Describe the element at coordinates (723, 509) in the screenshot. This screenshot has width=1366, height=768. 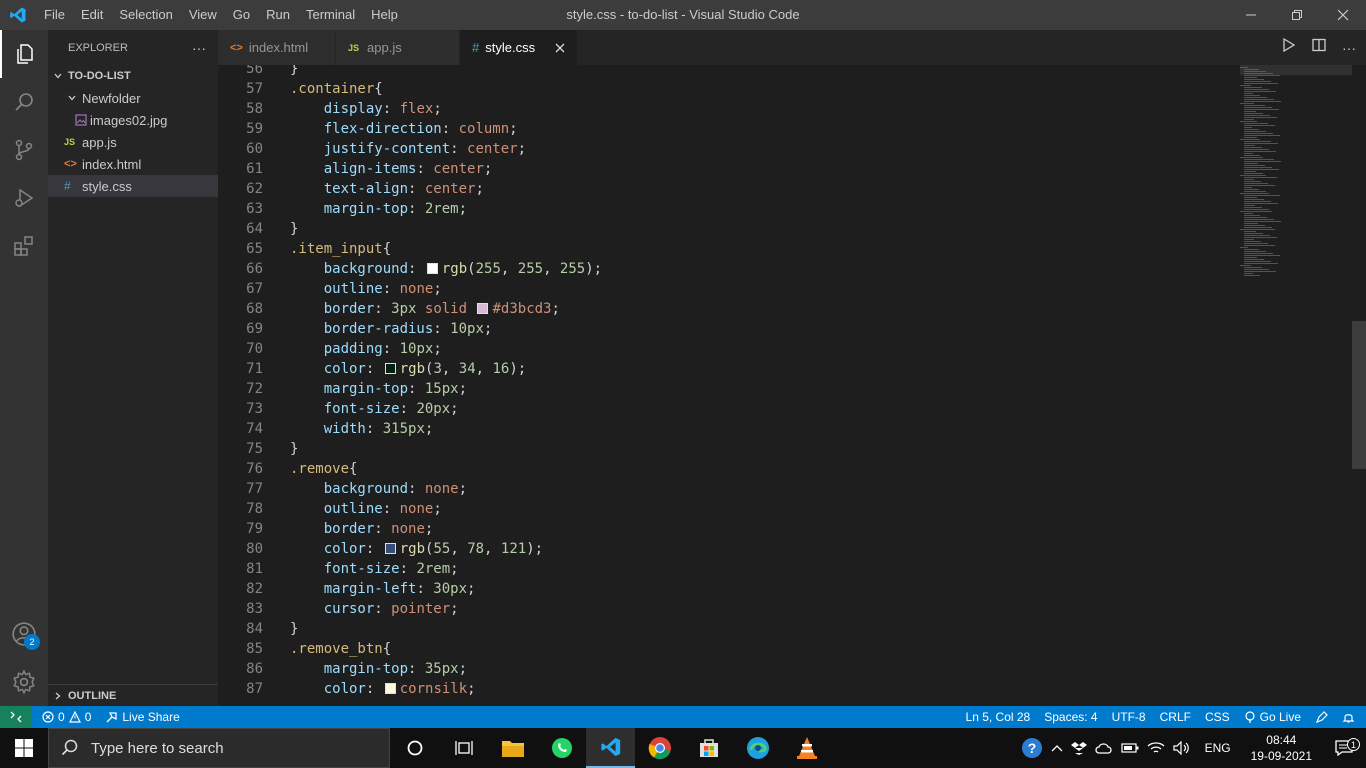
I see `code-line: 78 outline: none;` at that location.